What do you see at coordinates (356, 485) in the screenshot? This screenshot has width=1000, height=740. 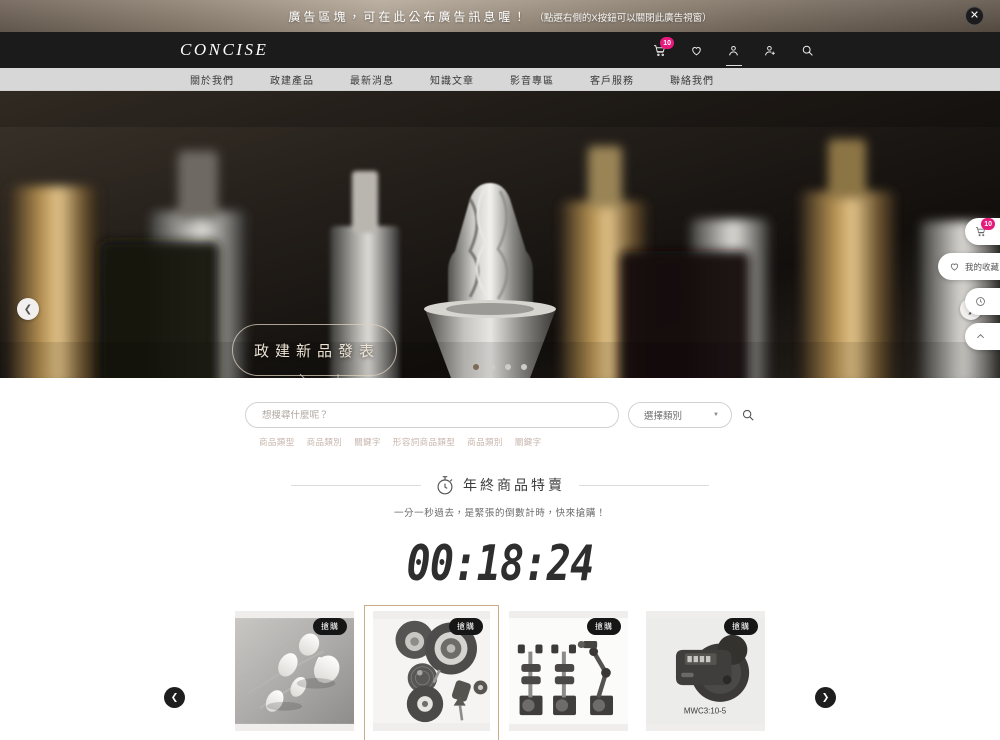 I see `divider-left` at bounding box center [356, 485].